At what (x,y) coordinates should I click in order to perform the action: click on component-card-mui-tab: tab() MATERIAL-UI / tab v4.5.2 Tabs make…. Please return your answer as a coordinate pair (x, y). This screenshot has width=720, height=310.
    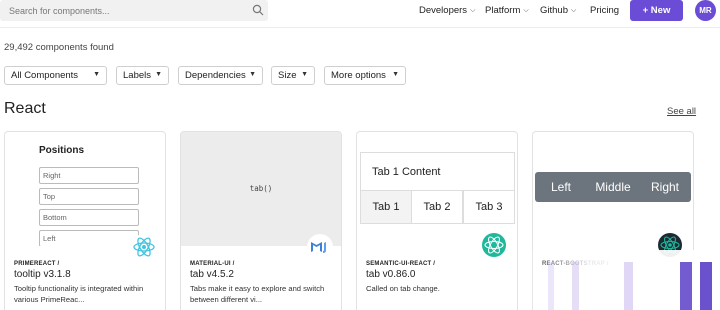
    Looking at the image, I should click on (261, 220).